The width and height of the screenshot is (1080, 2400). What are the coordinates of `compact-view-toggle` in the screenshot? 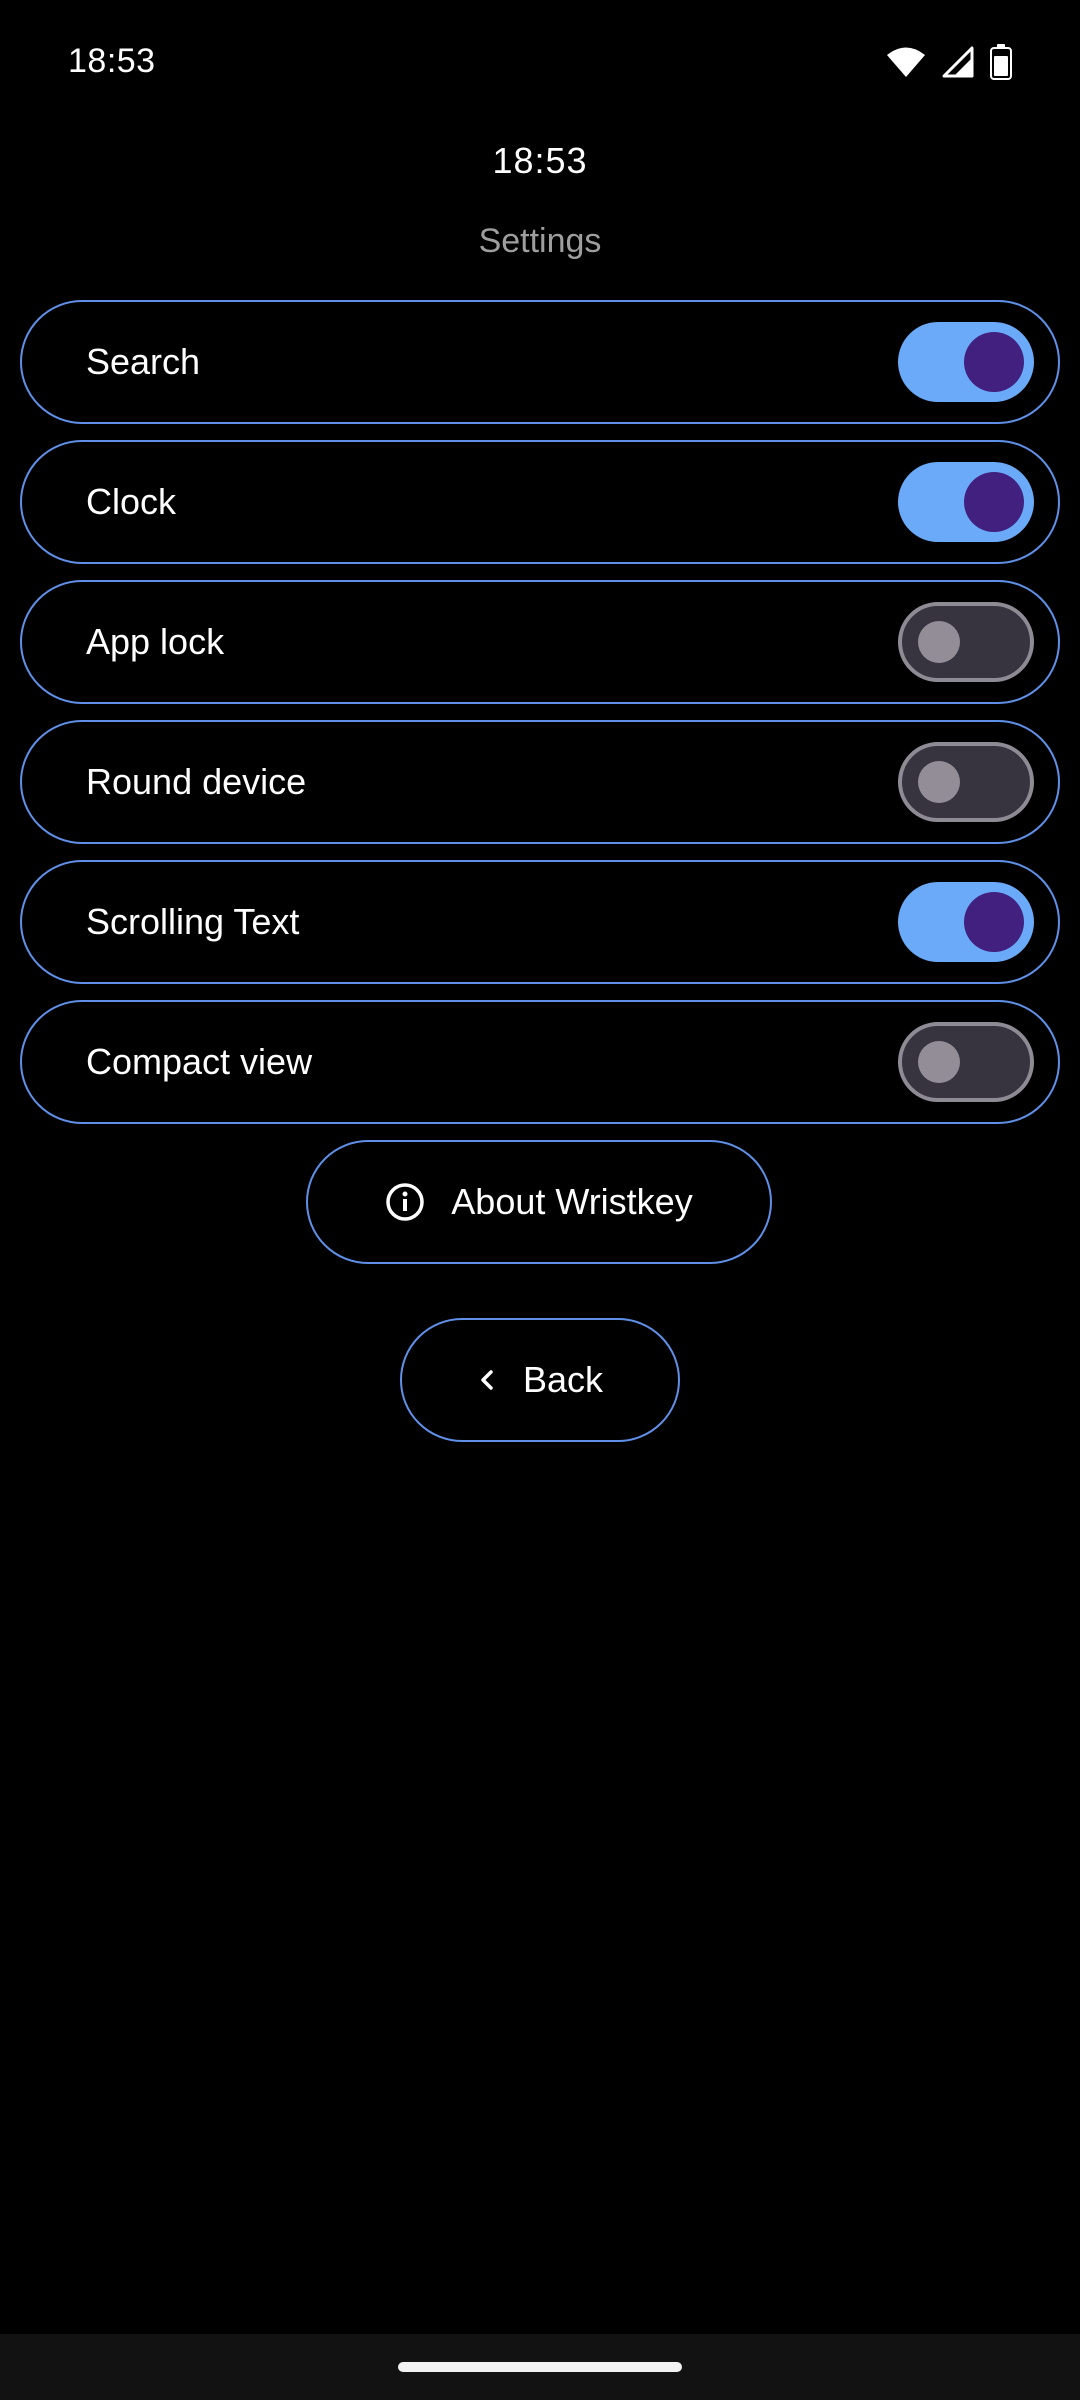 It's located at (966, 1062).